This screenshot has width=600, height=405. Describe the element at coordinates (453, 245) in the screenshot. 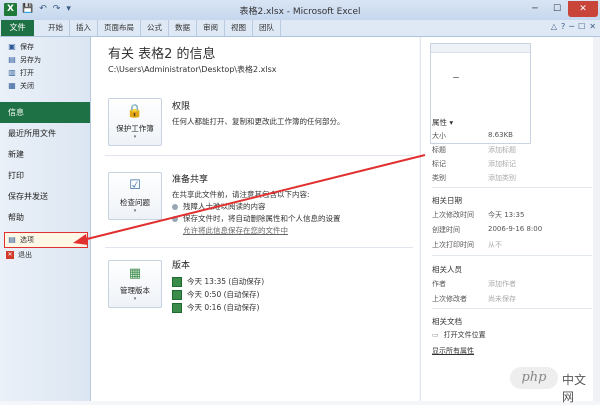

I see `date-key: 上次打印时间` at that location.